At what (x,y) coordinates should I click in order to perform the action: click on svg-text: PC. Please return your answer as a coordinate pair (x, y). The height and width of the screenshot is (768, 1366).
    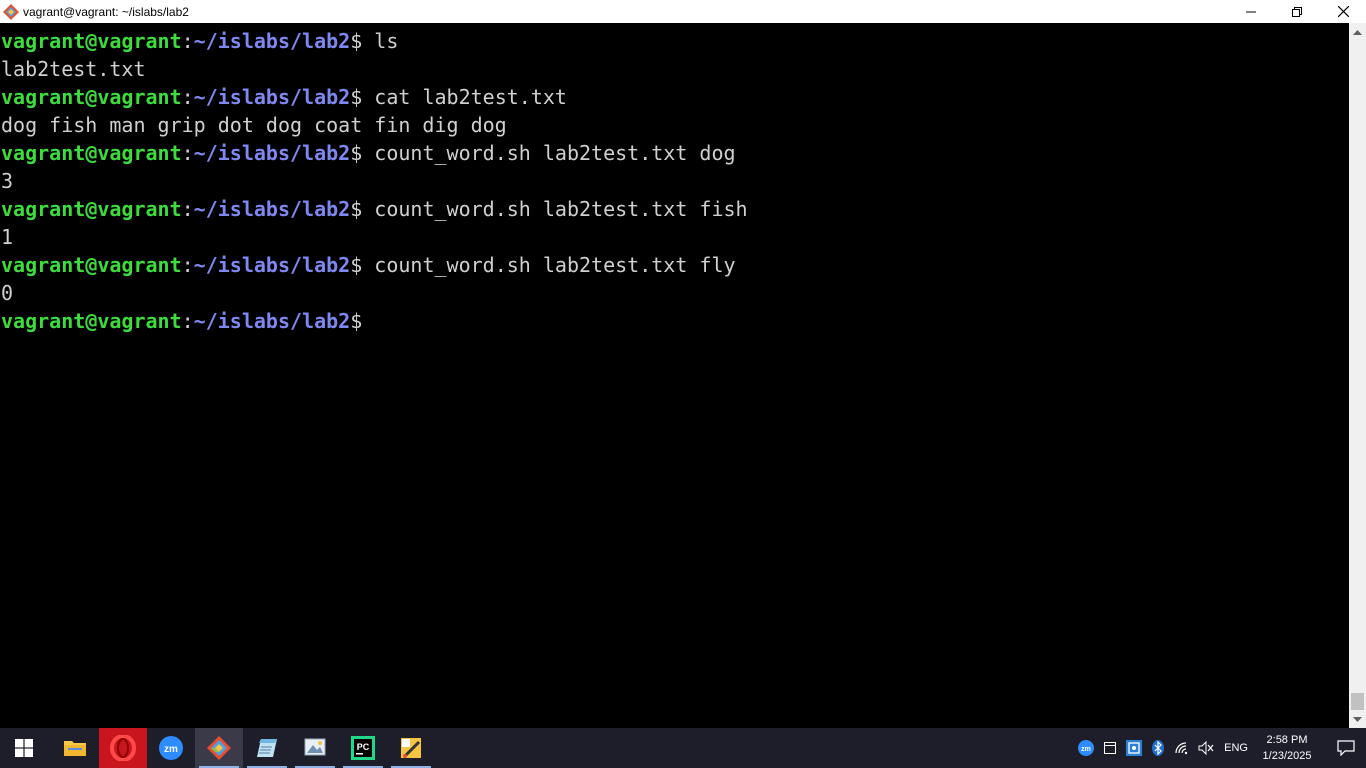
    Looking at the image, I should click on (363, 747).